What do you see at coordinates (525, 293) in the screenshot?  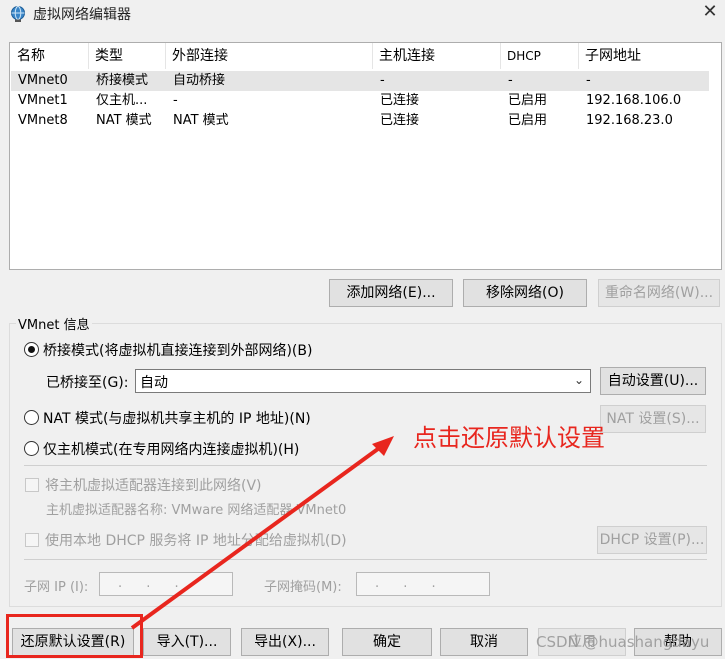 I see `remove-network-button: 移除网络(O)` at bounding box center [525, 293].